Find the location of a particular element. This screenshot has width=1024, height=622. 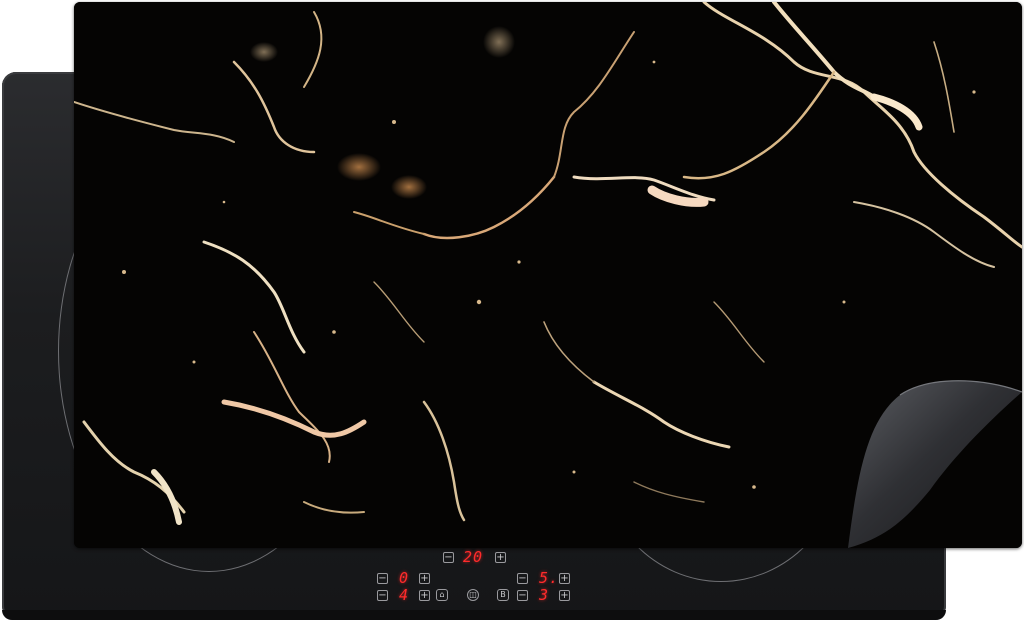

zone-rear-left-plus-button: + is located at coordinates (424, 595).